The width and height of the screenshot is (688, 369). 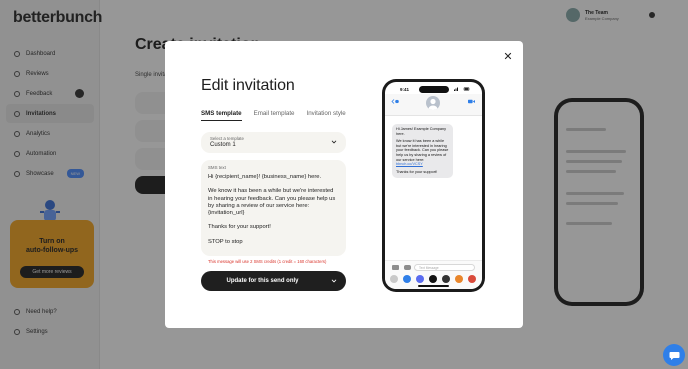 I want to click on template-select: Select a template Custom 1, so click(x=273, y=142).